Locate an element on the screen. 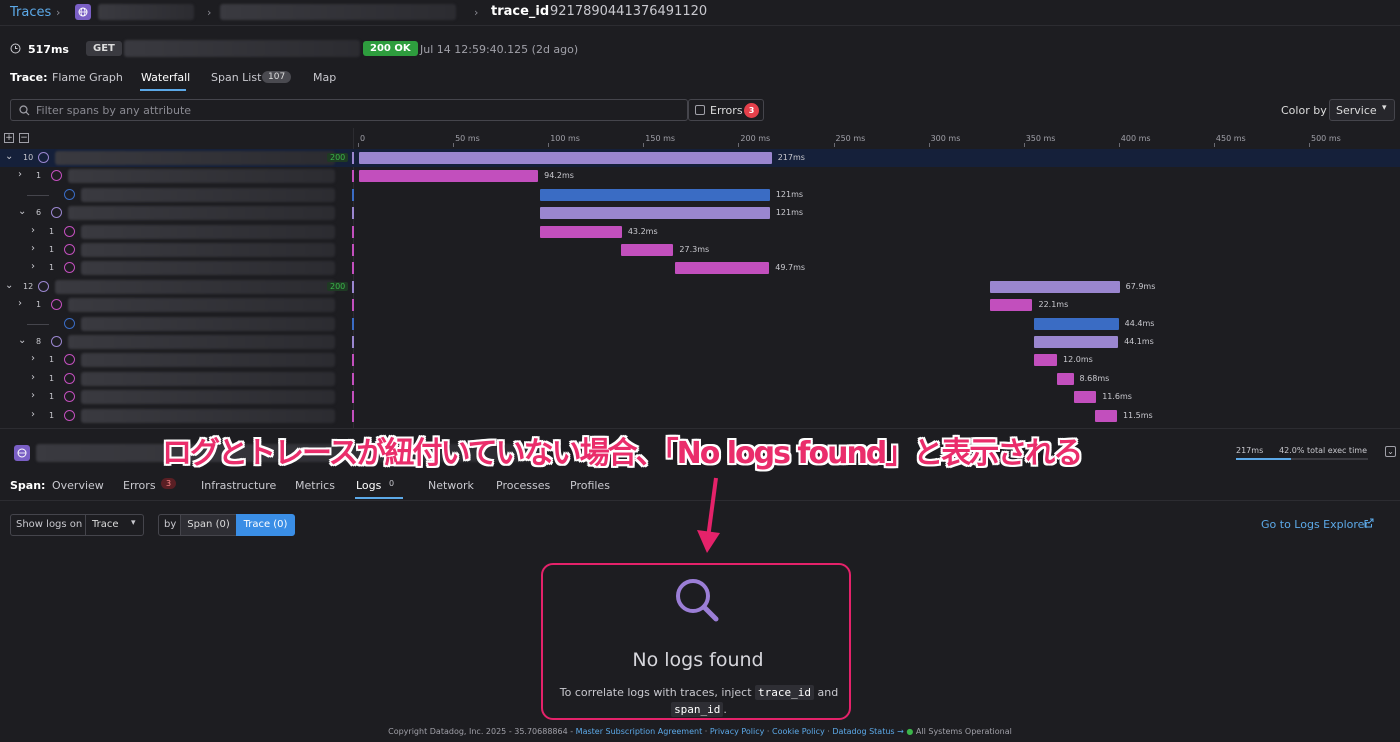 The width and height of the screenshot is (1400, 742). span-row: › 1 49.7ms is located at coordinates (700, 268).